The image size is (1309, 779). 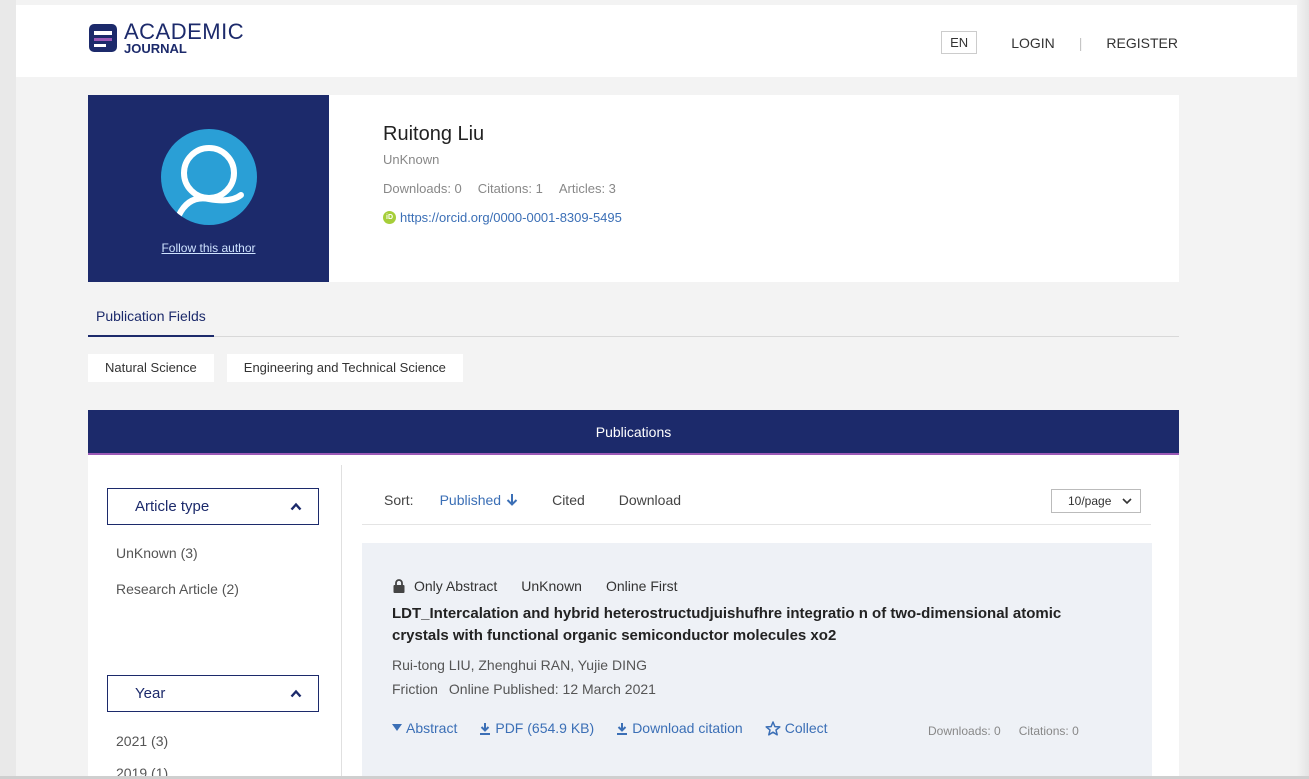 I want to click on avatar-panel: Follow this author, so click(x=208, y=188).